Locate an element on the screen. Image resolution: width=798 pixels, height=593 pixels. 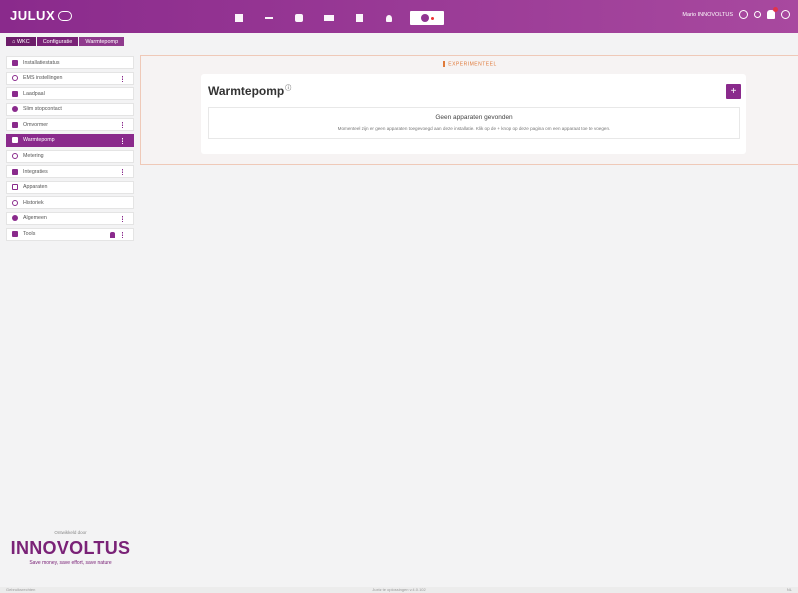
settings-icon is located at coordinates (427, 18).